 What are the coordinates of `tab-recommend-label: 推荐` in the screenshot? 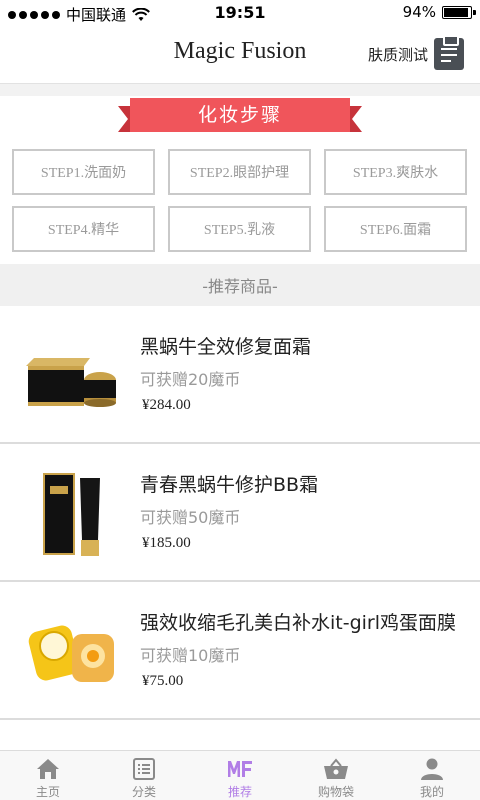 It's located at (239, 792).